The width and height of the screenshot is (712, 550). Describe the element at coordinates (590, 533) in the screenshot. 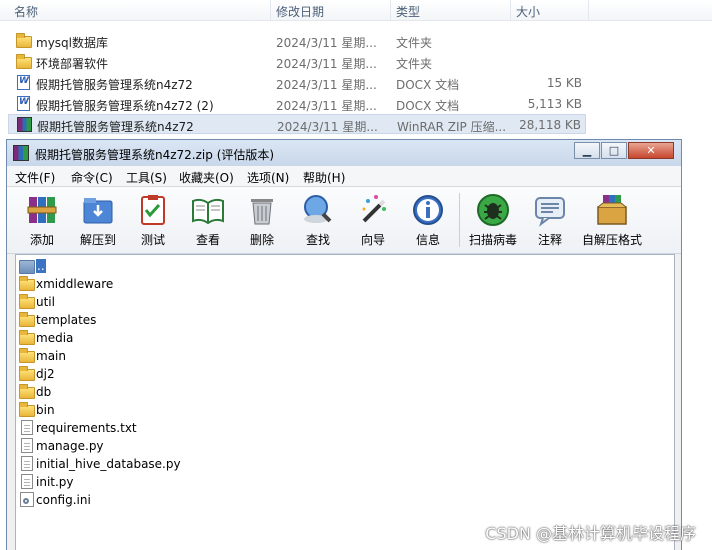

I see `watermark: CSDN @基林计算机毕设程序` at that location.